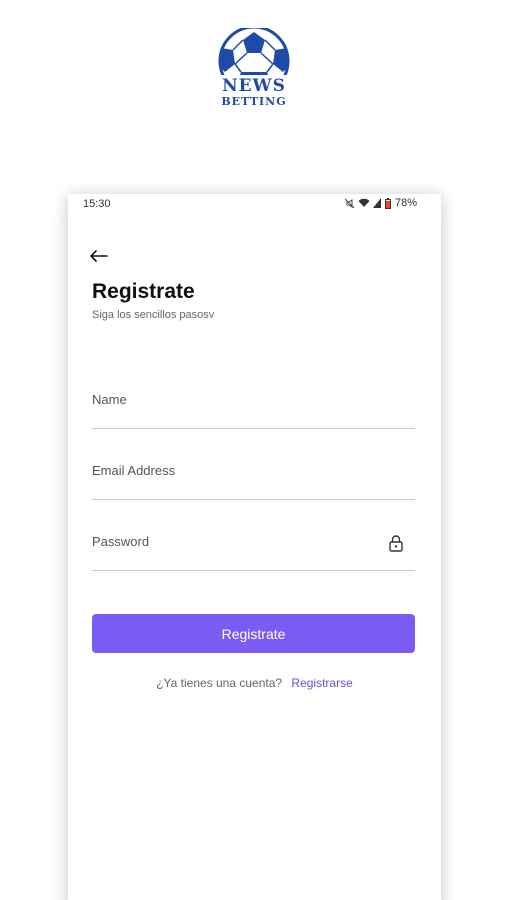  I want to click on wifi-icon, so click(364, 202).